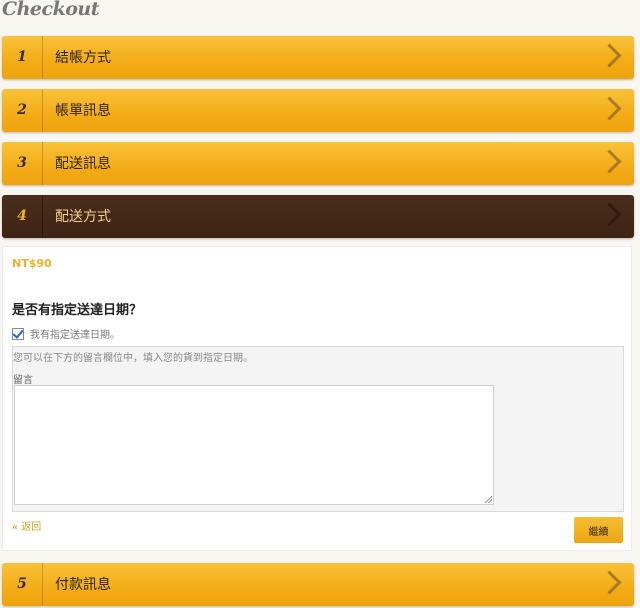 This screenshot has height=608, width=640. I want to click on step-label: 配送訊息, so click(83, 164).